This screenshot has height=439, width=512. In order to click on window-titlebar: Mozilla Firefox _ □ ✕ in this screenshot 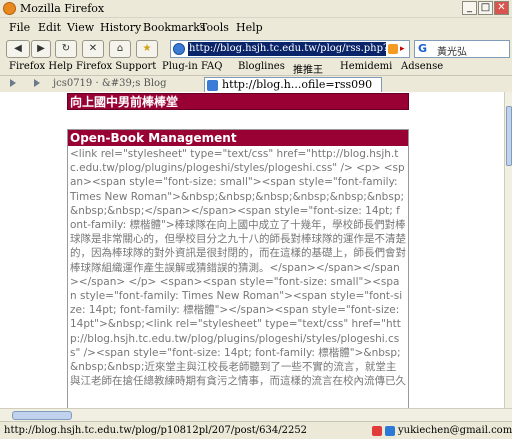, I will do `click(256, 9)`.